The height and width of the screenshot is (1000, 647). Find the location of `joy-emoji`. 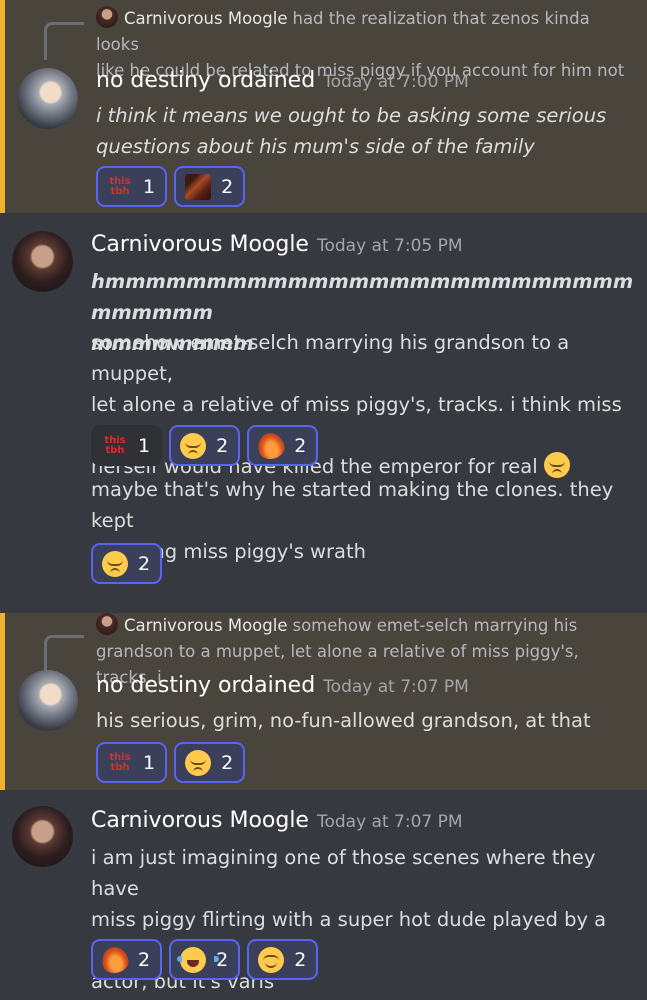

joy-emoji is located at coordinates (198, 959).